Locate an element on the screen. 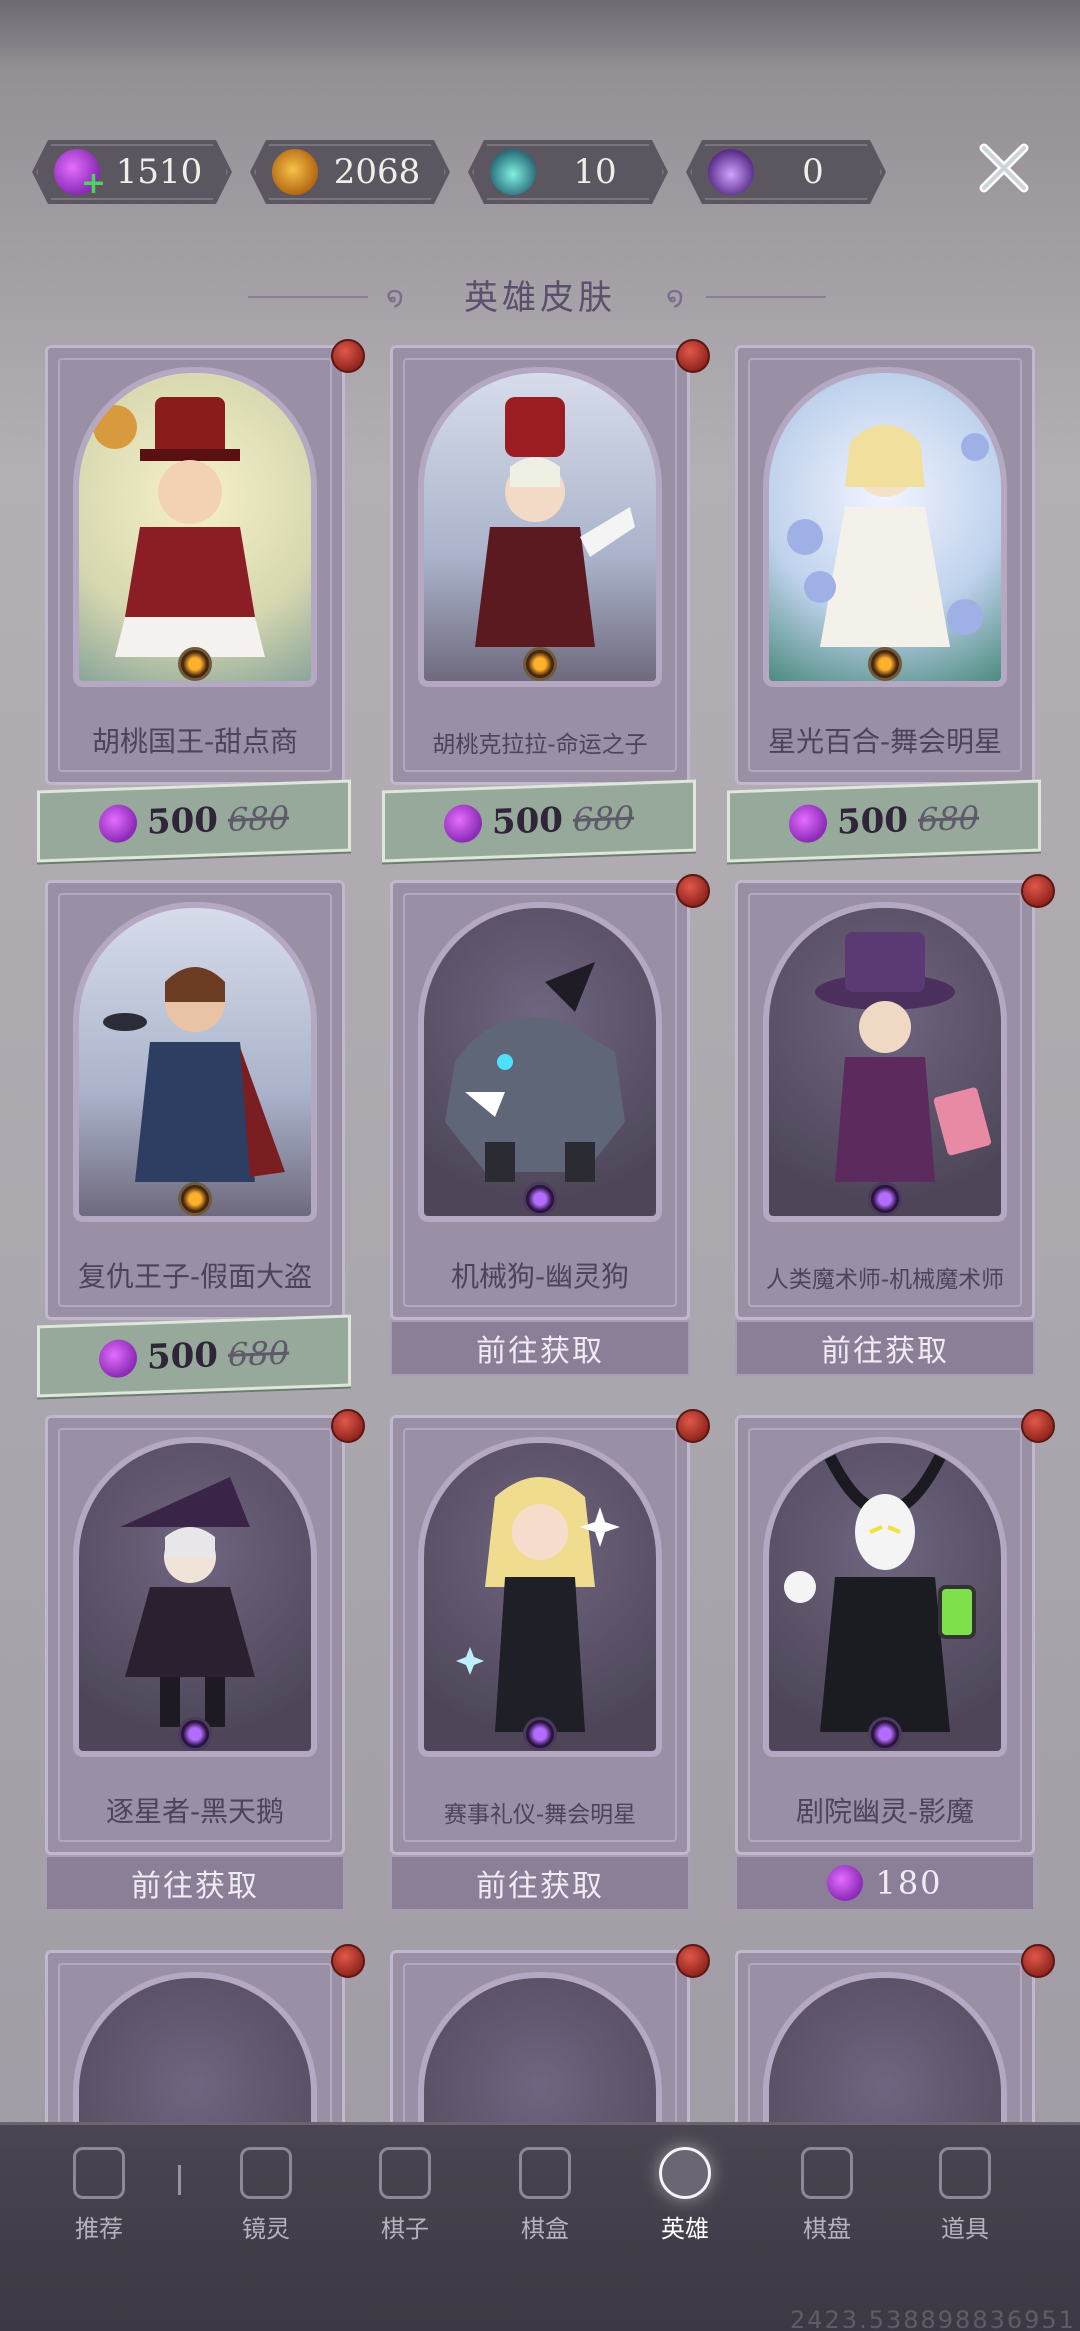 The image size is (1080, 2331). purple-potion-icon is located at coordinates (731, 172).